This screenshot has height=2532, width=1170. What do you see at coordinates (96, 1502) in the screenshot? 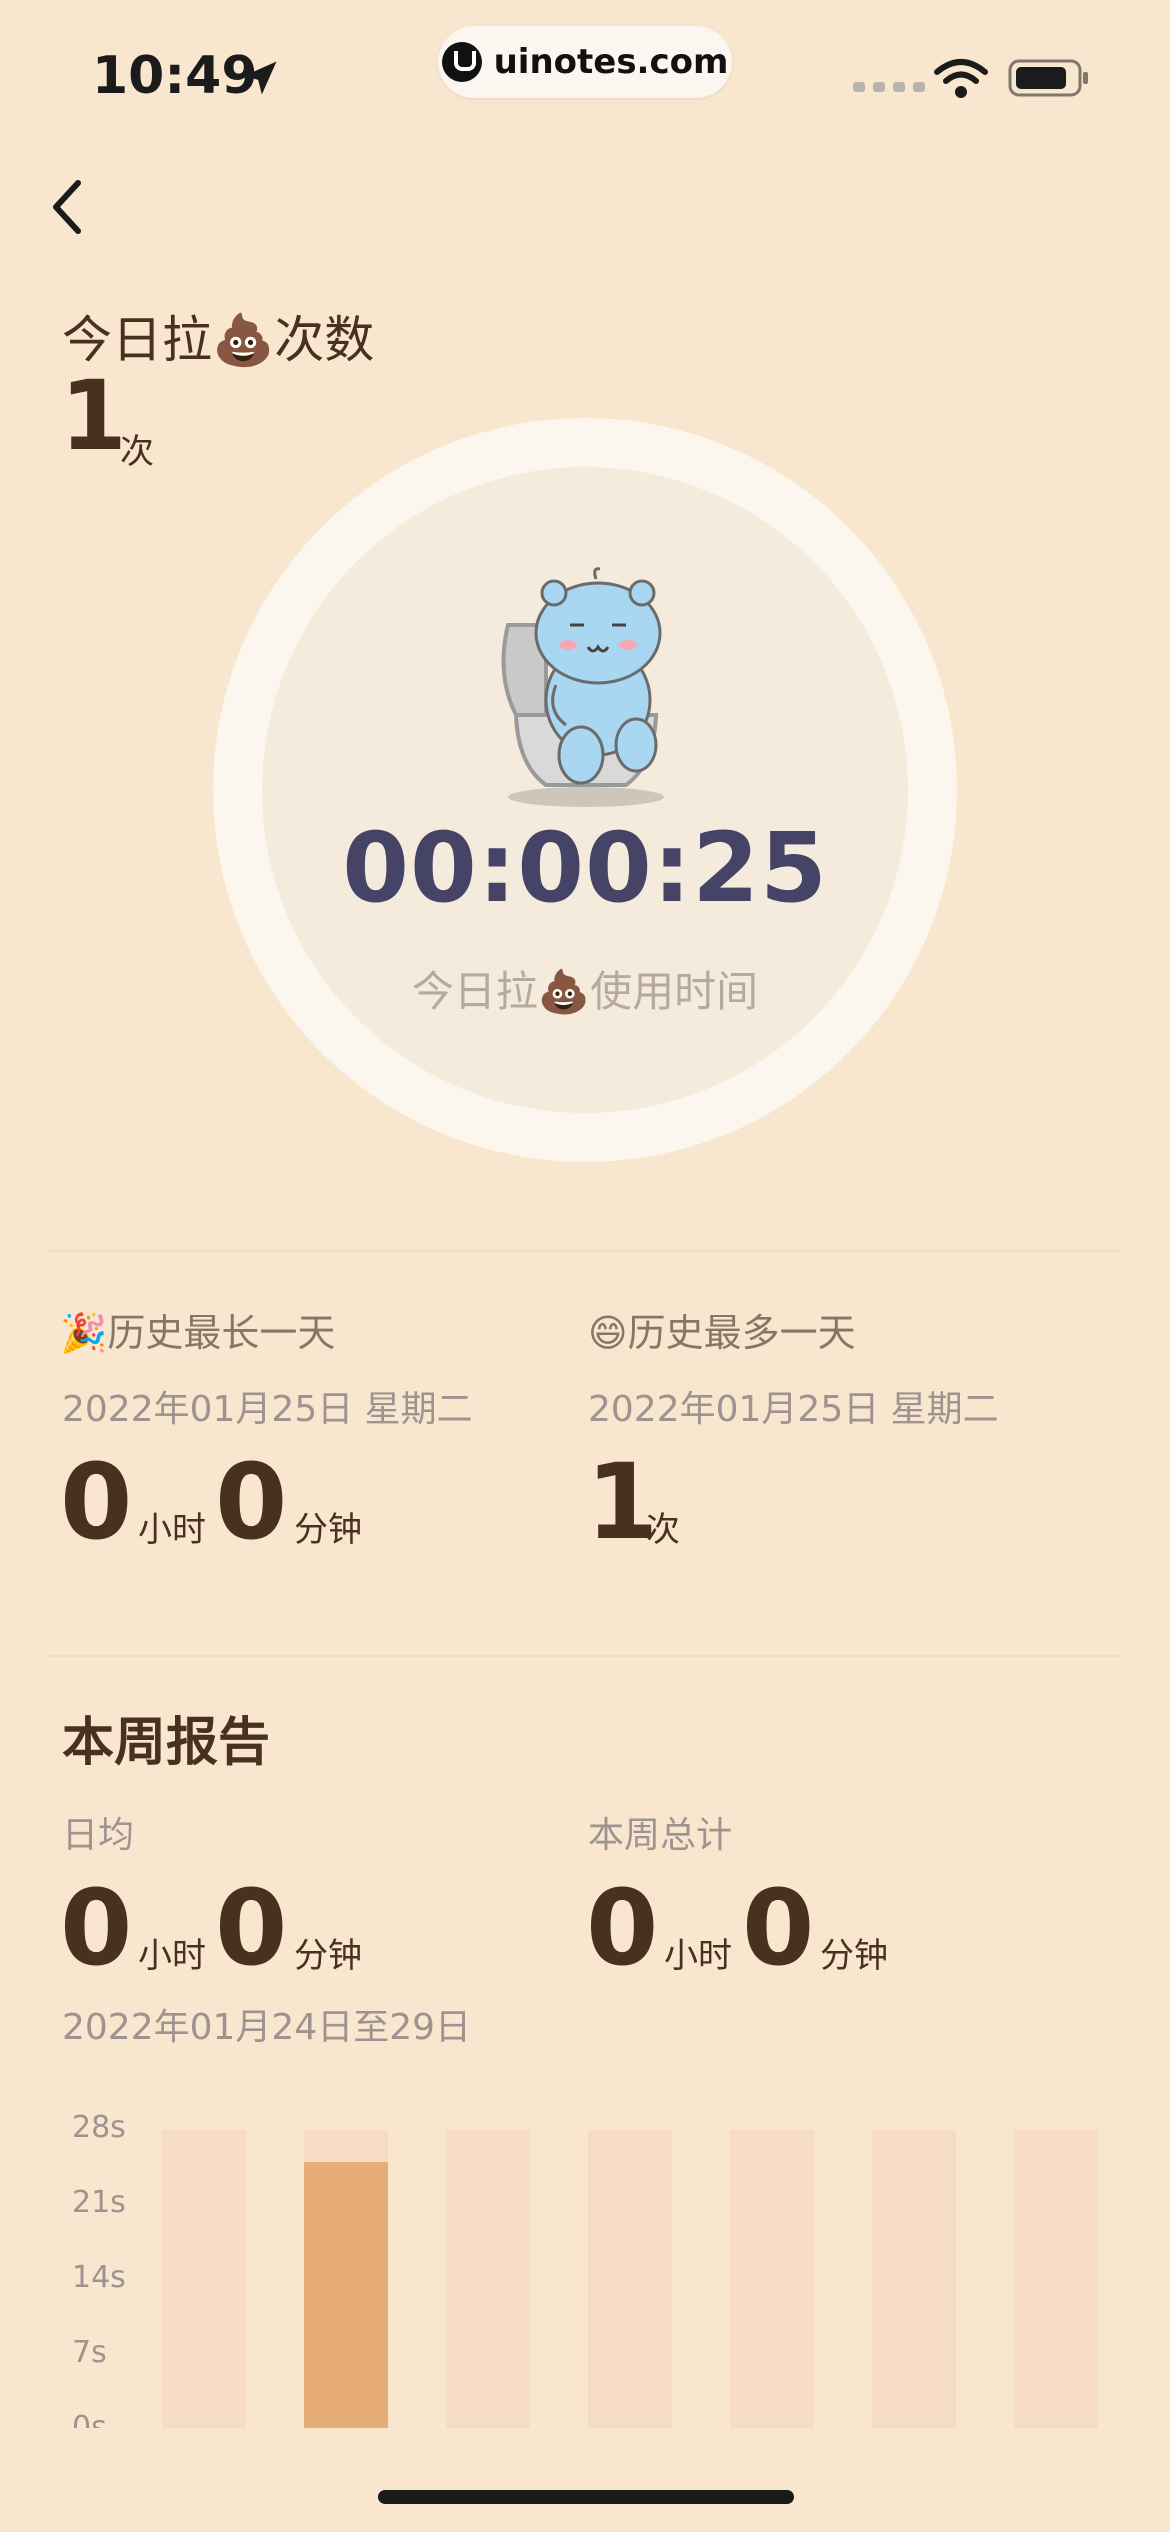
I see `history-longest-hours: 0` at bounding box center [96, 1502].